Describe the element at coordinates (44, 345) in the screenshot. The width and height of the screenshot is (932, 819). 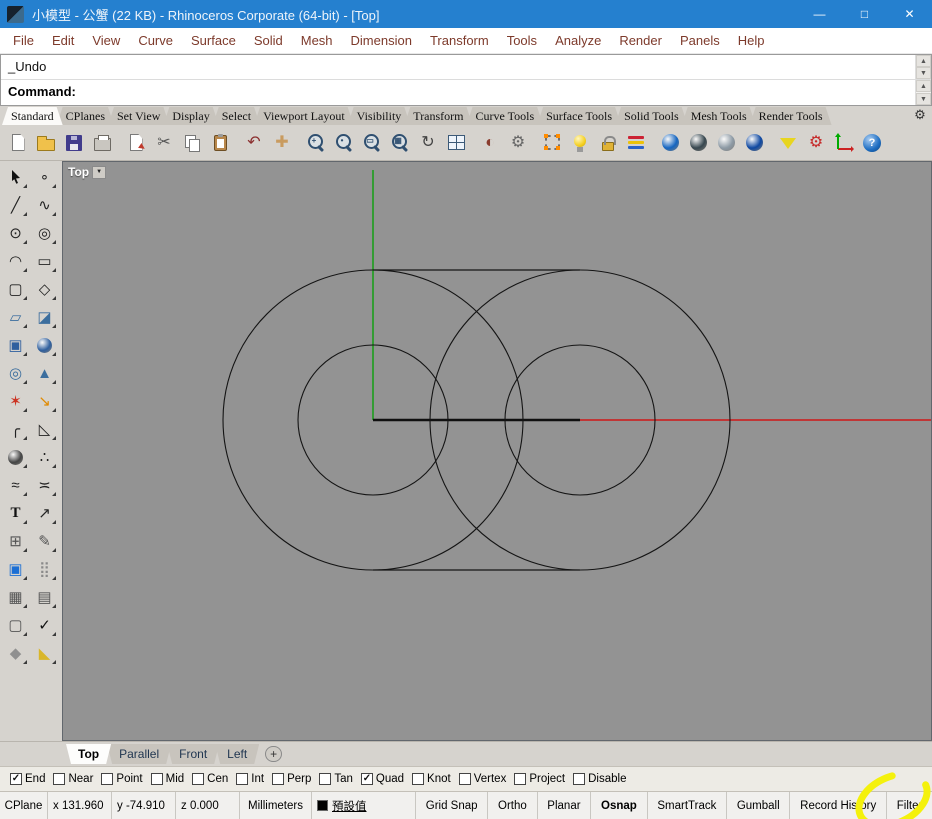
I see `sphere-tool-button` at that location.